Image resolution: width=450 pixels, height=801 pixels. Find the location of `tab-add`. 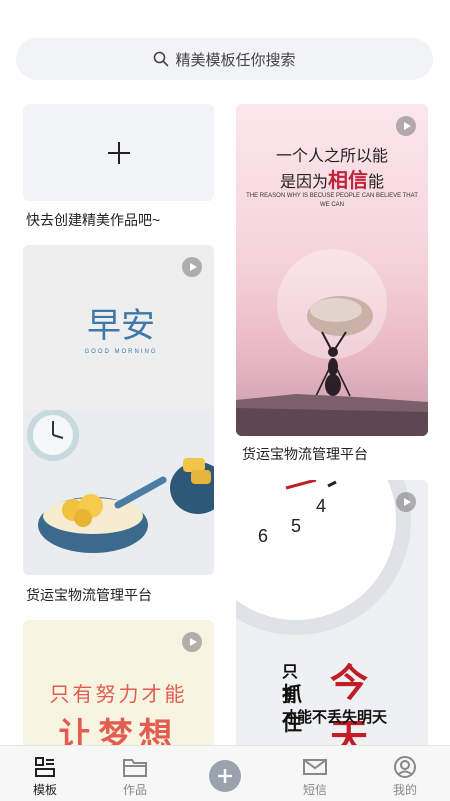

tab-add is located at coordinates (225, 773).